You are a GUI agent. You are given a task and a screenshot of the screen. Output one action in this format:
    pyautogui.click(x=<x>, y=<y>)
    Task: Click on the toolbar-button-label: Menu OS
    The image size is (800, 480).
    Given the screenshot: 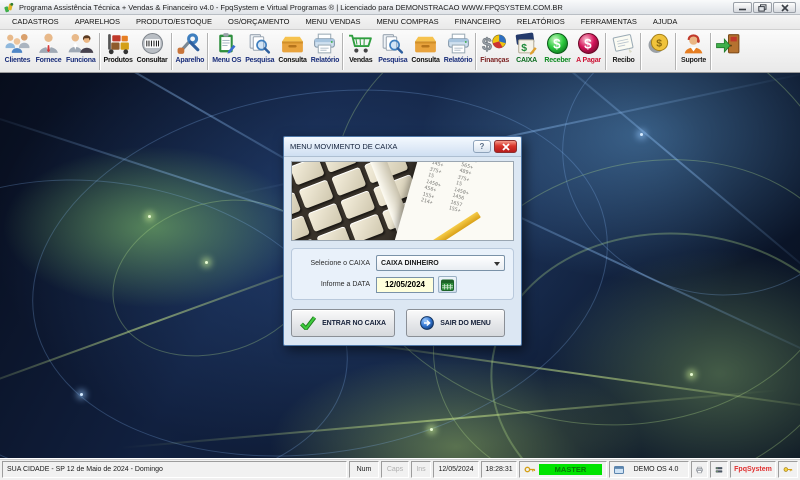 What is the action you would take?
    pyautogui.click(x=227, y=60)
    